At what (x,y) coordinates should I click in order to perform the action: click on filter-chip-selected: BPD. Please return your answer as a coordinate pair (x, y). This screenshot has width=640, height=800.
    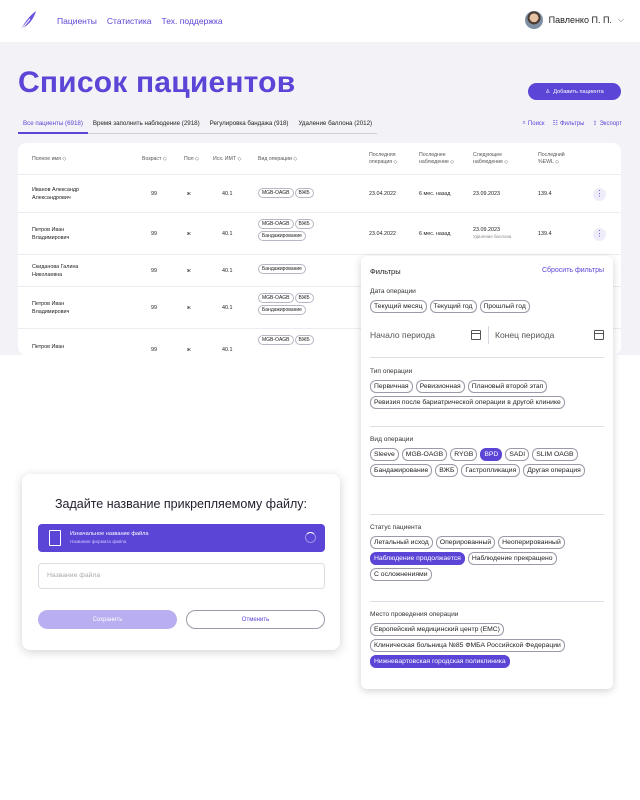
    Looking at the image, I should click on (491, 454).